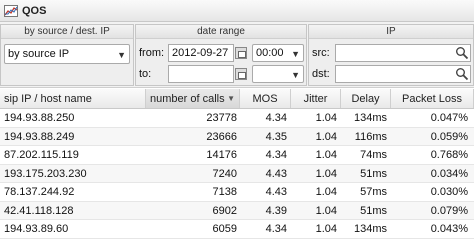 The width and height of the screenshot is (474, 242). What do you see at coordinates (221, 155) in the screenshot?
I see `cell-calls: 14176` at bounding box center [221, 155].